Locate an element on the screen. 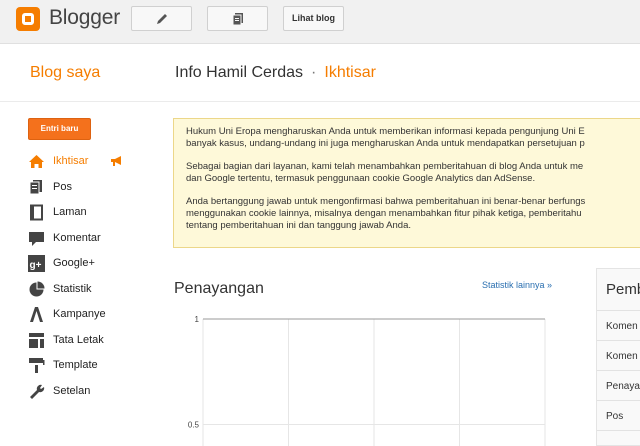 The height and width of the screenshot is (446, 640). right-panel: Pemb Komen Komen Penaya Pos is located at coordinates (618, 357).